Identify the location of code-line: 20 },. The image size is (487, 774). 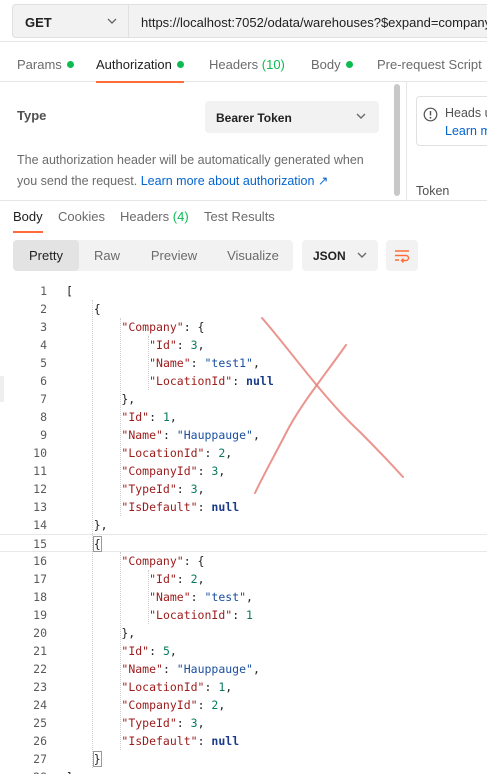
(243, 633).